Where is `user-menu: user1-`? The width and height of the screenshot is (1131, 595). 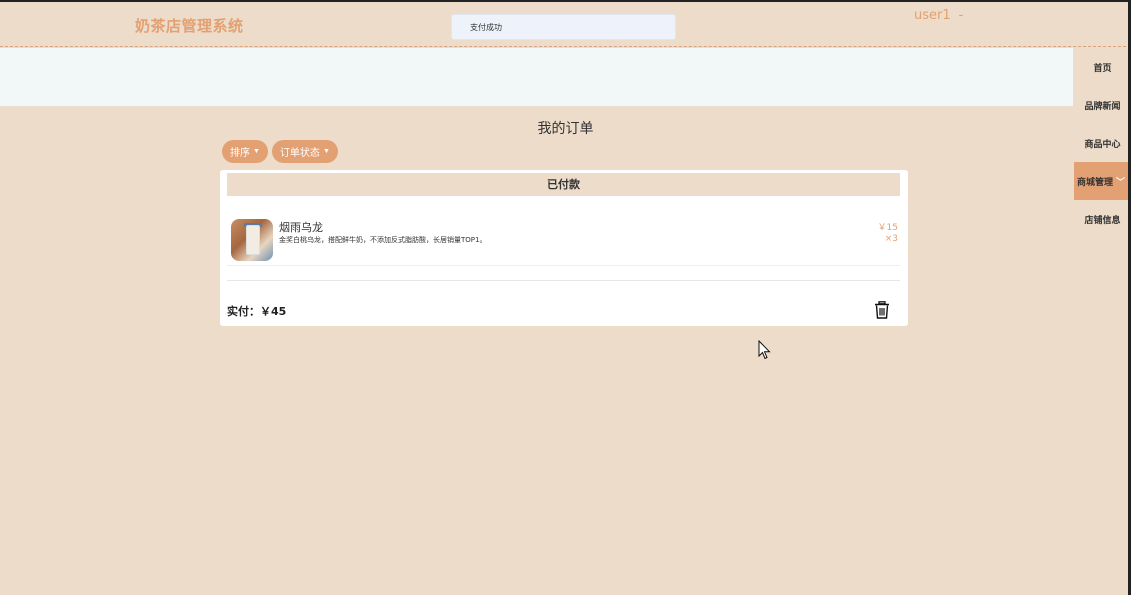
user-menu: user1- is located at coordinates (938, 15).